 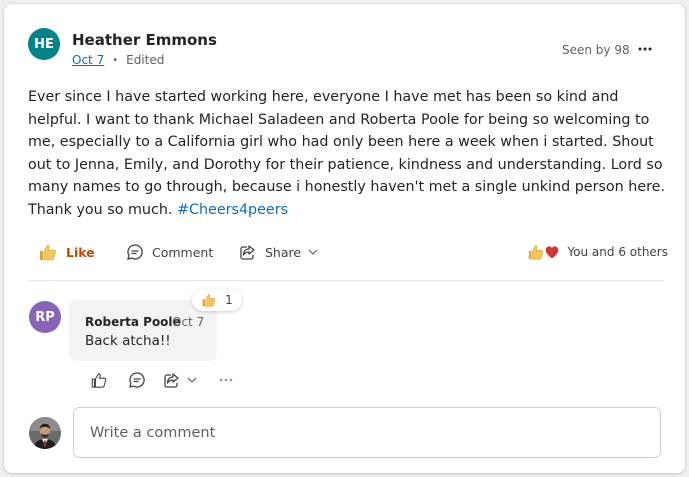 I want to click on author-name: Heather Emmons, so click(x=144, y=40).